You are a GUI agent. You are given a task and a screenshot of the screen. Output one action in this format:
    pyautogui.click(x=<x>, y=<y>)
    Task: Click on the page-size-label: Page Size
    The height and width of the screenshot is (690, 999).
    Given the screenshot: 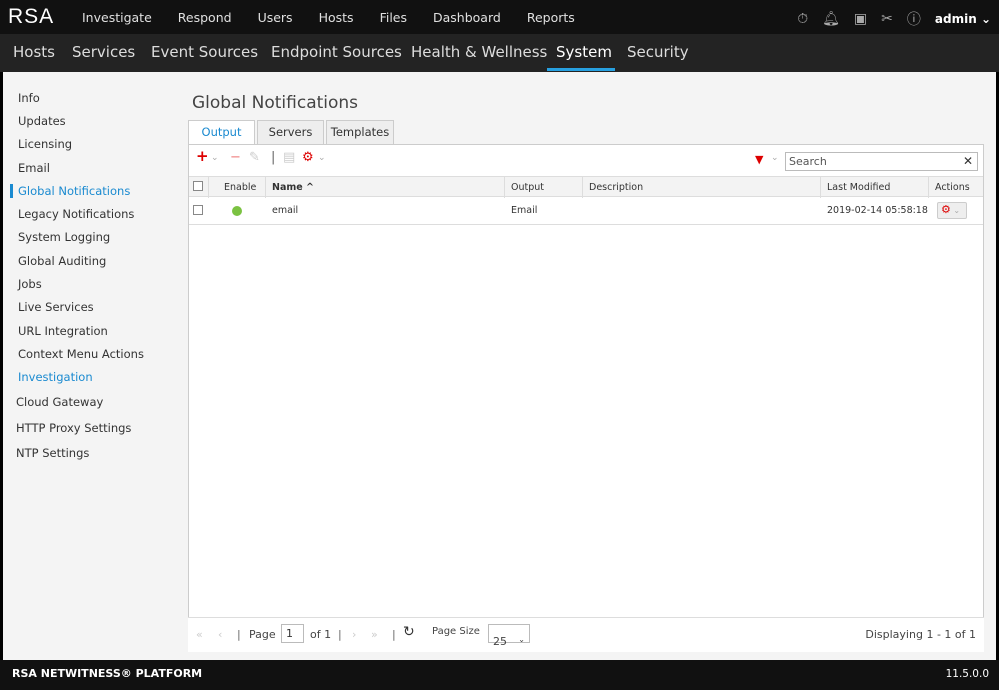 What is the action you would take?
    pyautogui.click(x=456, y=631)
    